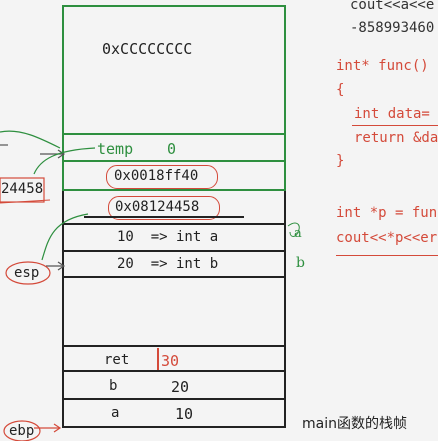  I want to click on side-mark-a: a, so click(298, 233).